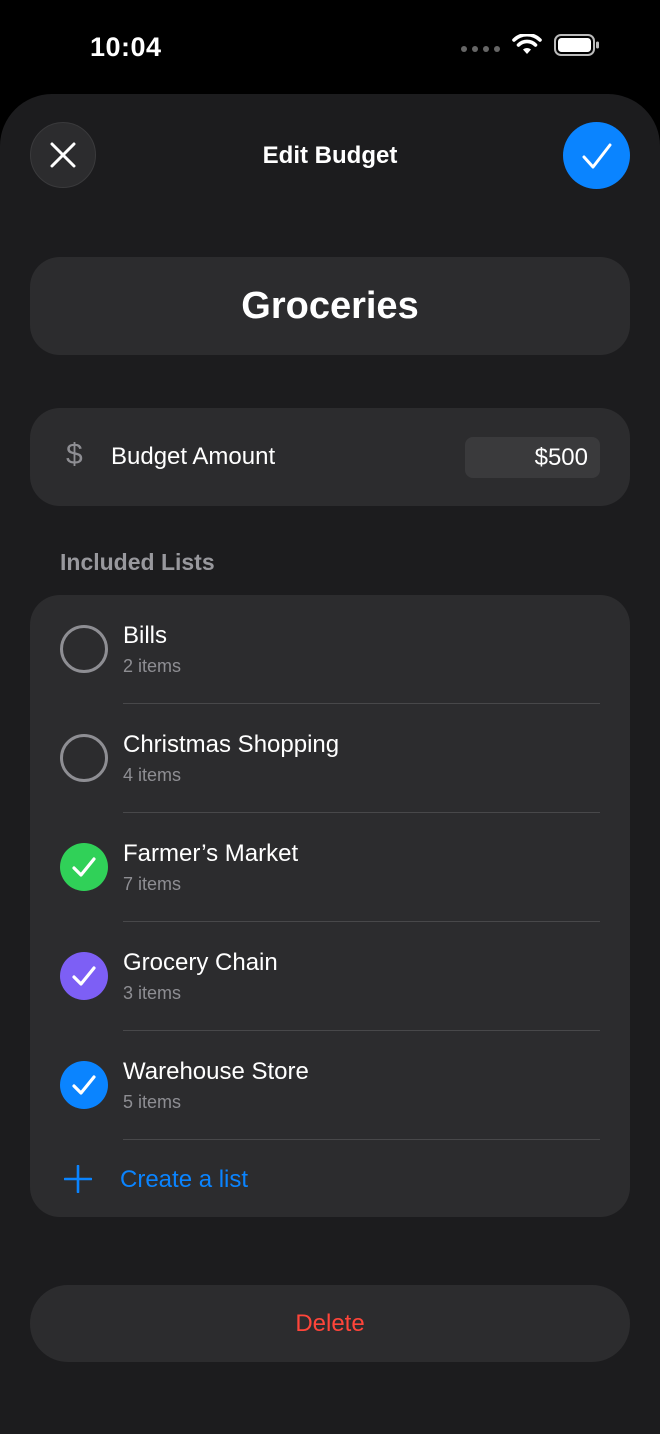 Image resolution: width=660 pixels, height=1434 pixels. I want to click on budget-amount-row: $ Budget Amount $500, so click(330, 457).